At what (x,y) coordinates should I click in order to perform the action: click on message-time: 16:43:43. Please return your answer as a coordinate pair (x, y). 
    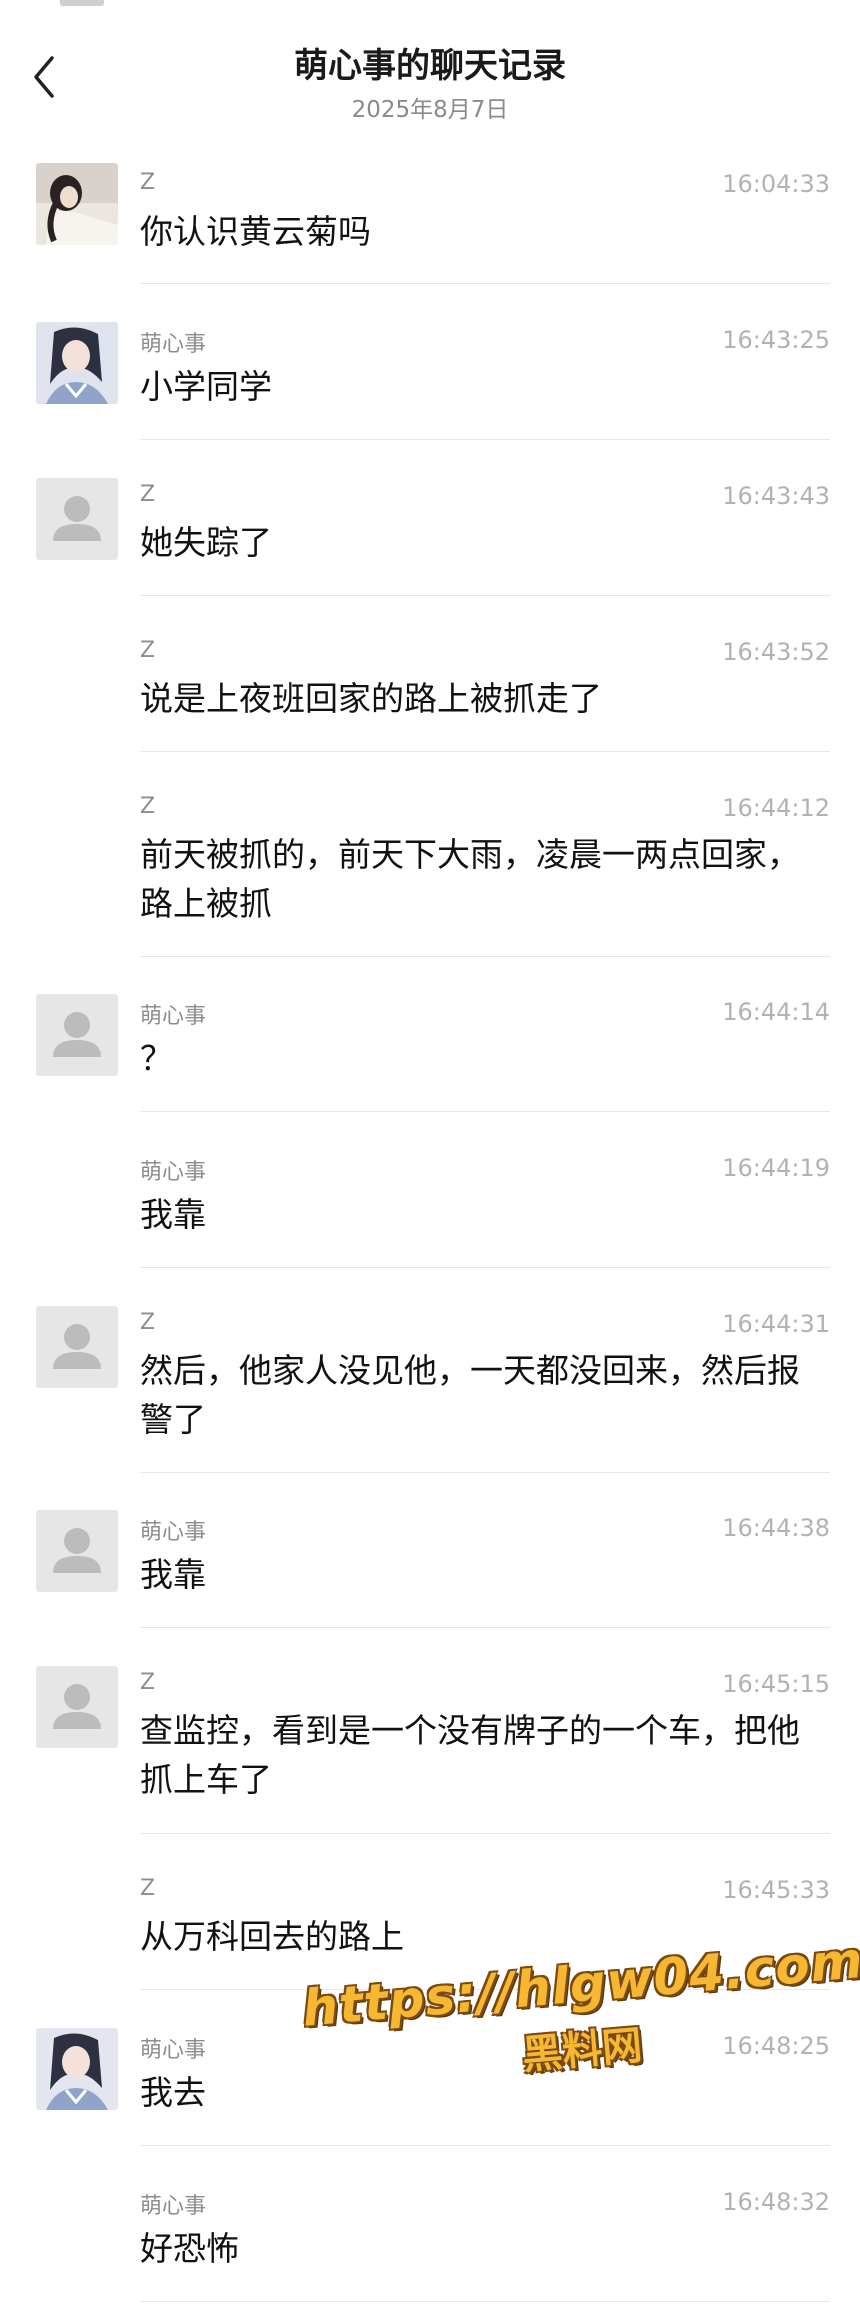
    Looking at the image, I should click on (776, 496).